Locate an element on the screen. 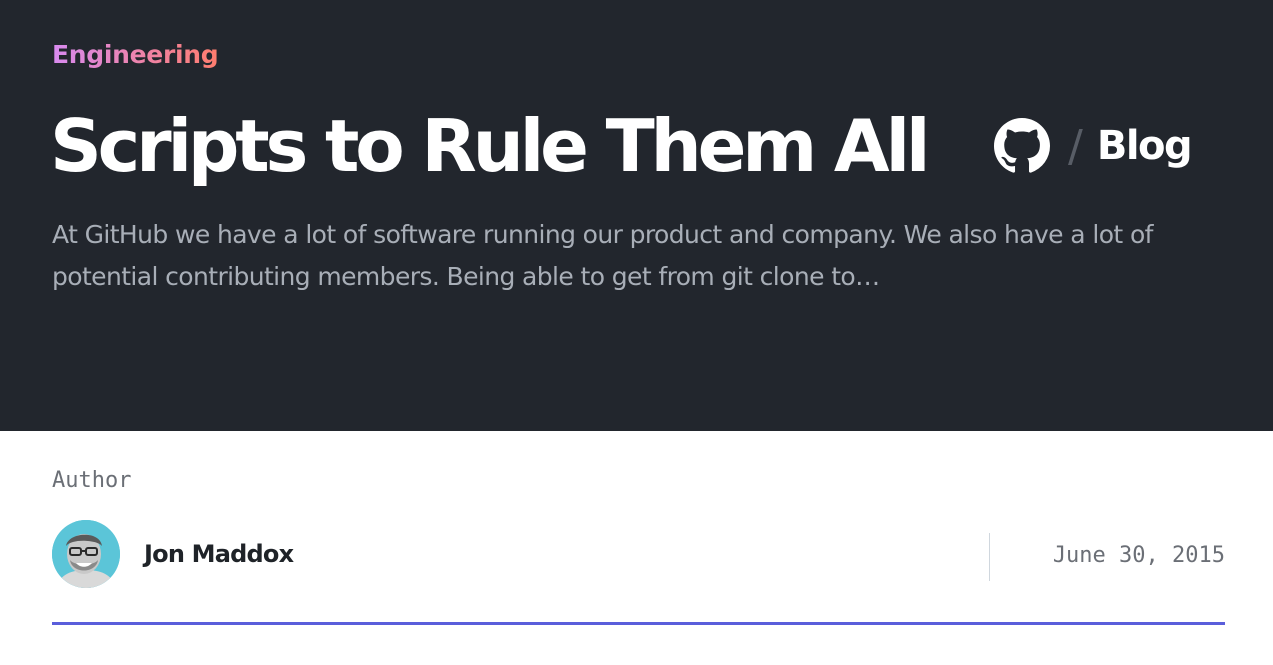  accent-underline is located at coordinates (638, 623).